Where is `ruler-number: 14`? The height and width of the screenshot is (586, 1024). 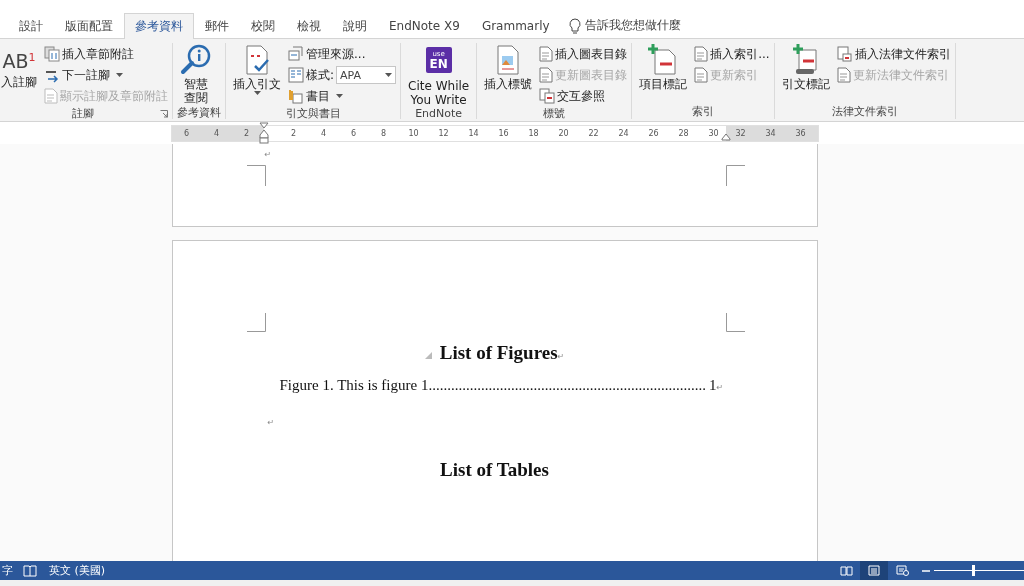
ruler-number: 14 is located at coordinates (473, 133).